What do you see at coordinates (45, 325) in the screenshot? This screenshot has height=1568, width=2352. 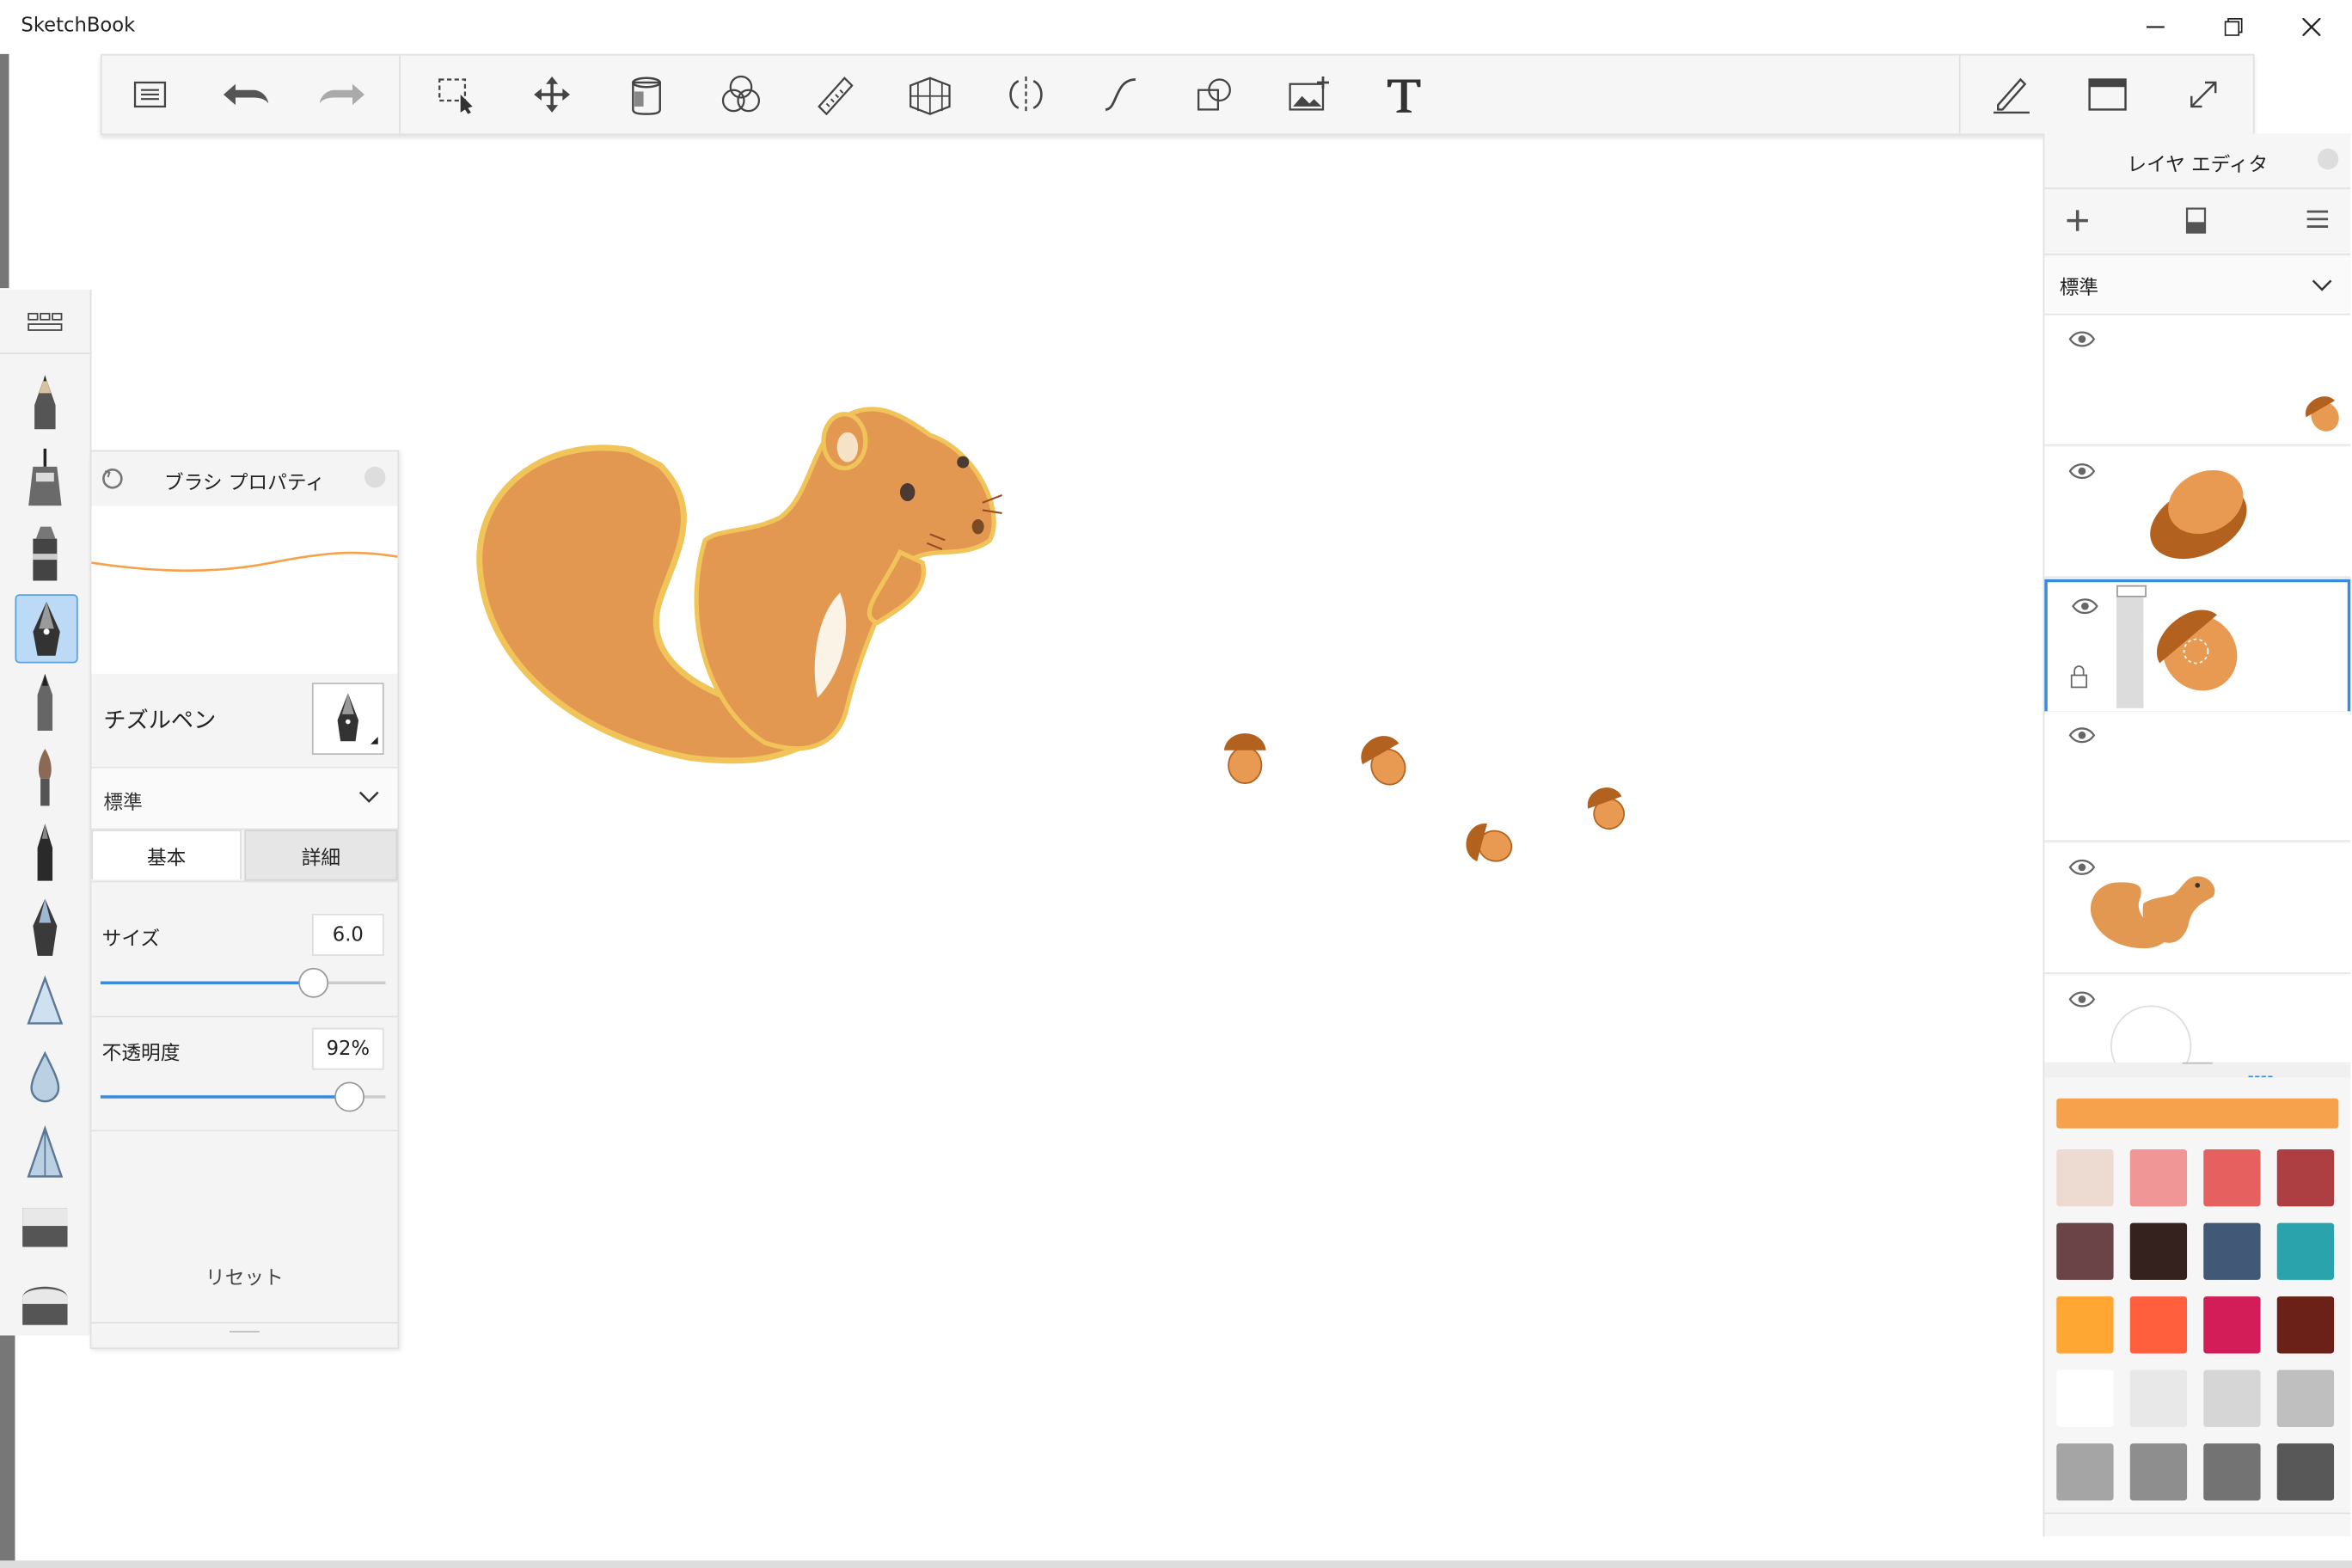 I see `brush-library-button` at bounding box center [45, 325].